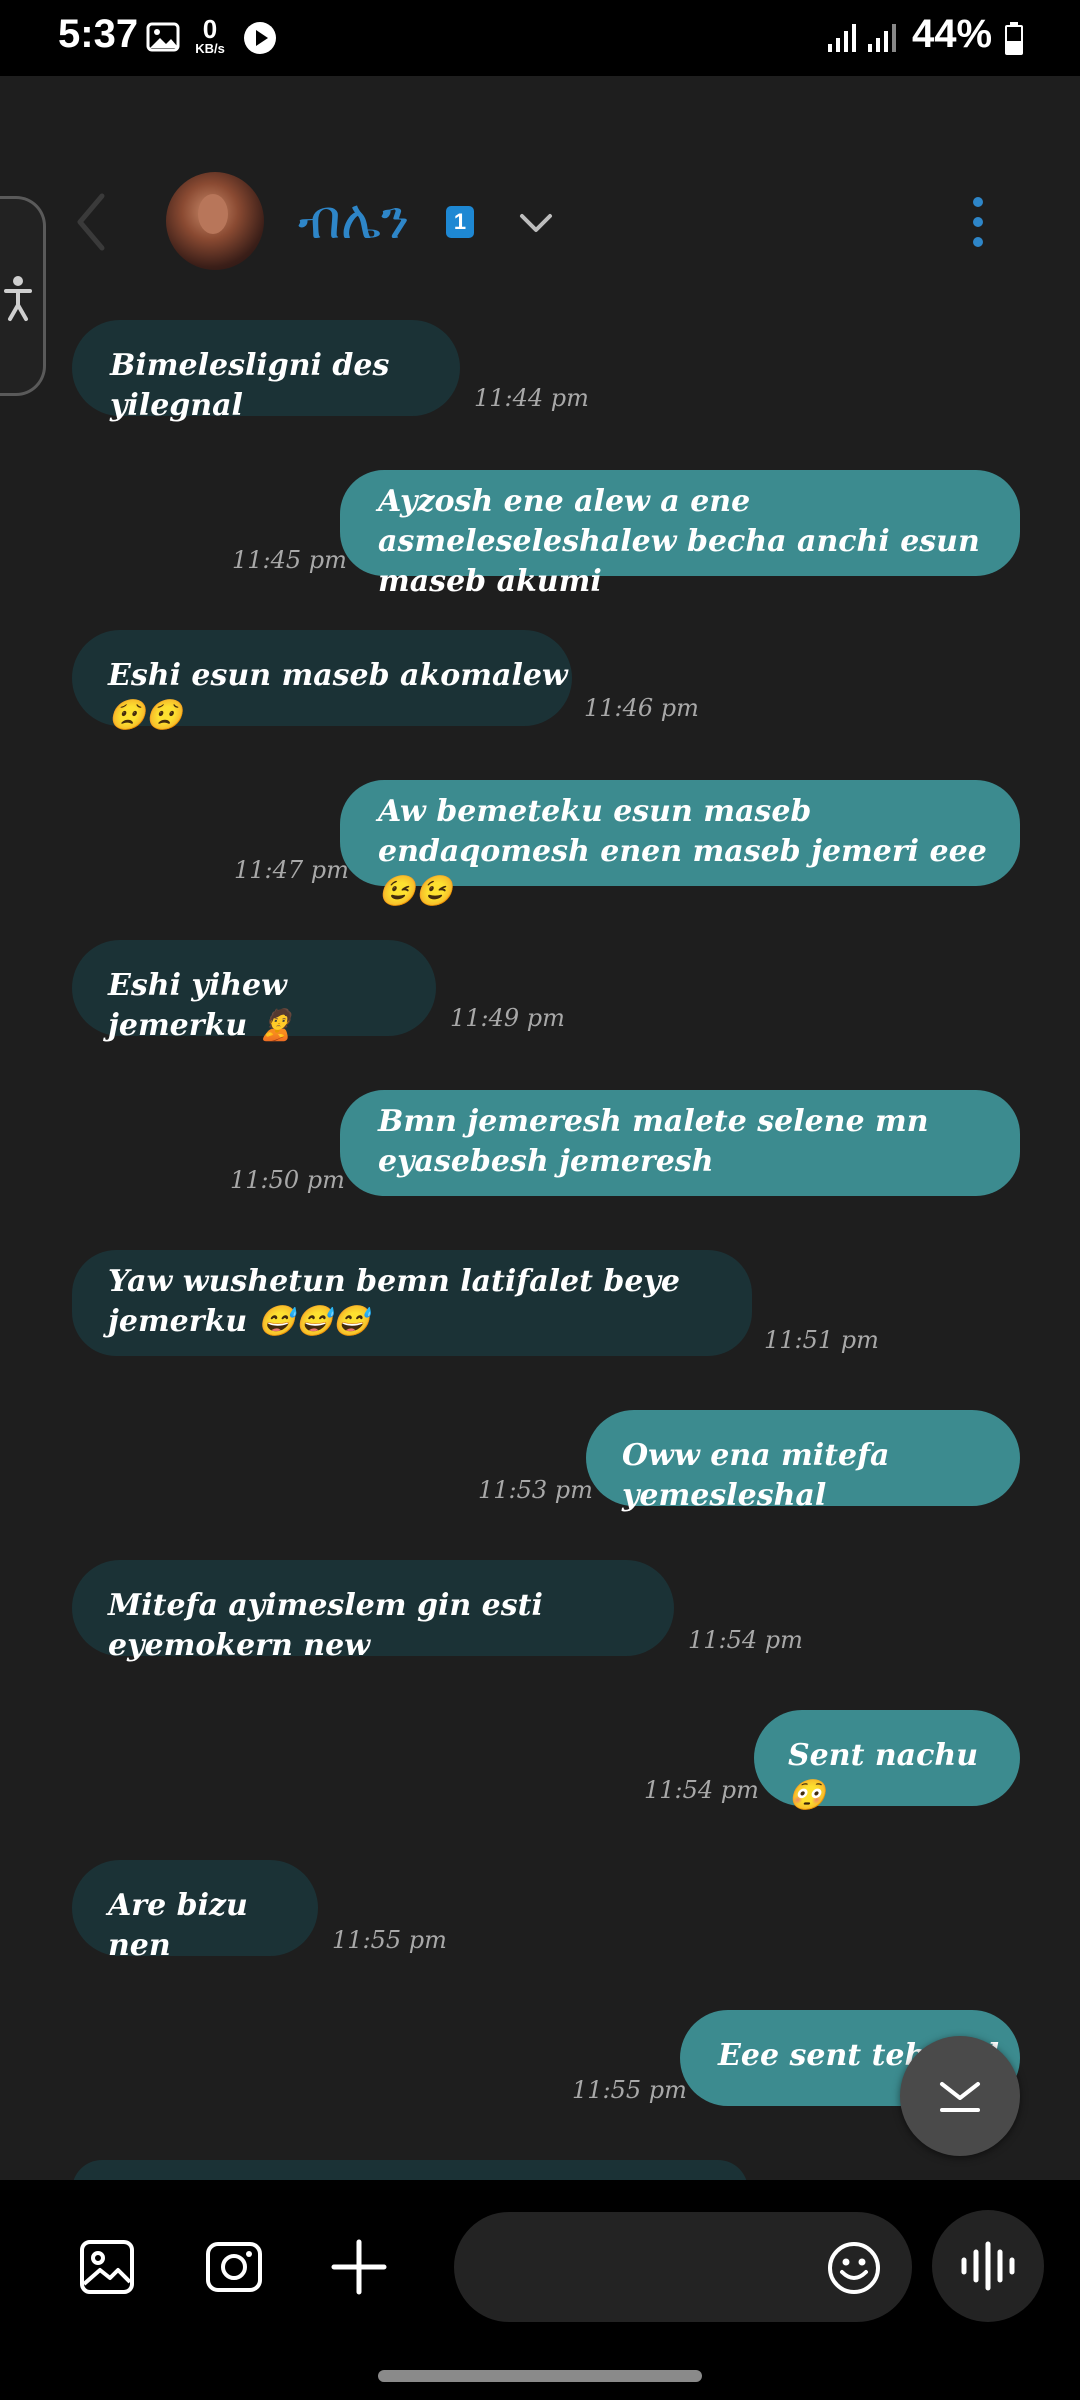 The height and width of the screenshot is (2400, 1080). Describe the element at coordinates (178, 1925) in the screenshot. I see `message-text: Are bizu nen` at that location.